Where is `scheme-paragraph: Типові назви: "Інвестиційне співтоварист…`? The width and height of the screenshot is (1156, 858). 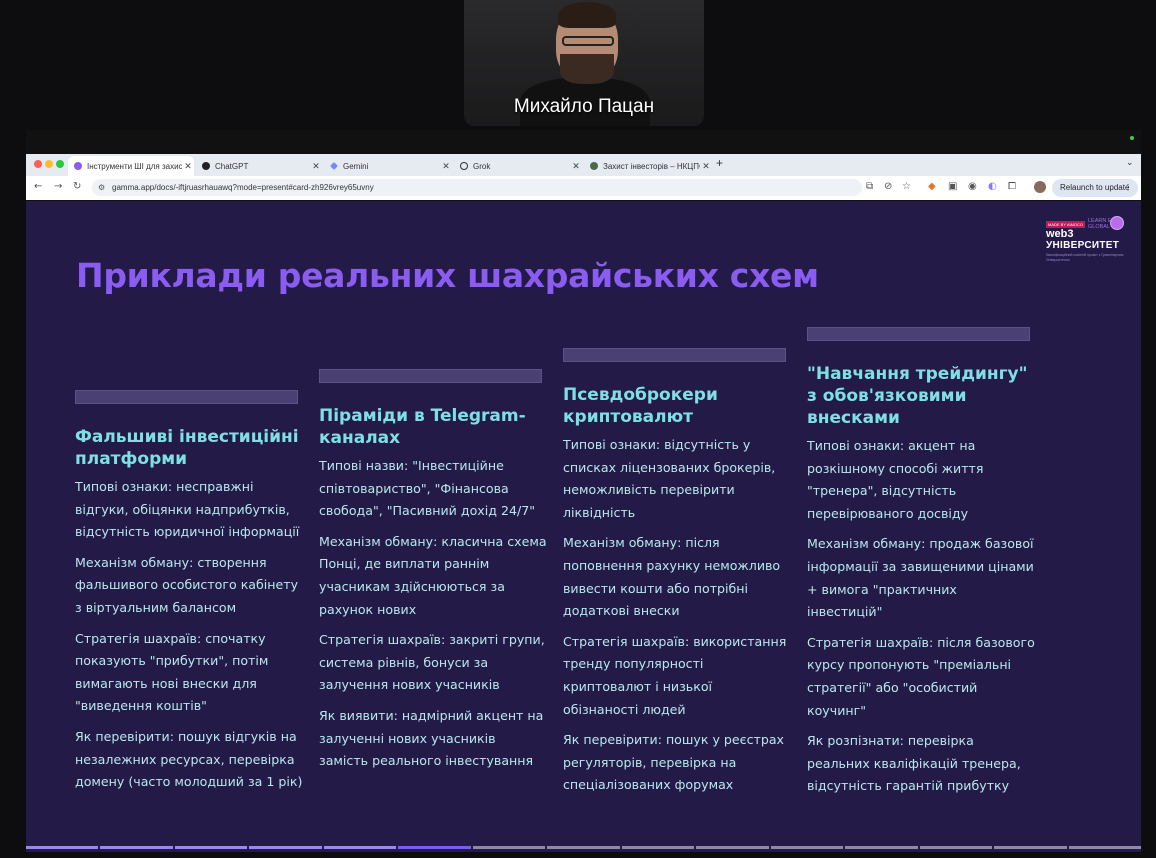 scheme-paragraph: Типові назви: "Інвестиційне співтоварист… is located at coordinates (427, 488).